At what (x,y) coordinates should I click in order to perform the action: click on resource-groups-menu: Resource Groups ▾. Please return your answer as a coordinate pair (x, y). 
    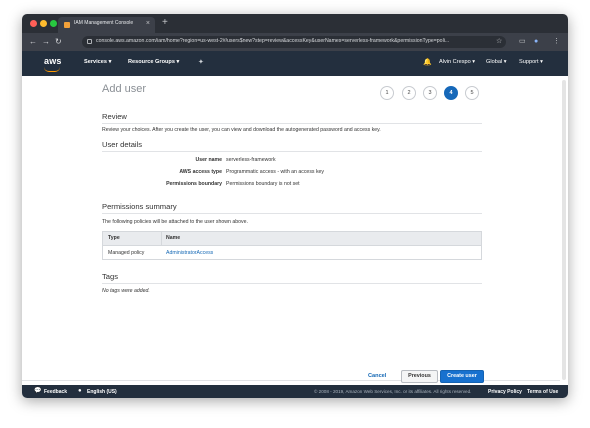
    Looking at the image, I should click on (153, 62).